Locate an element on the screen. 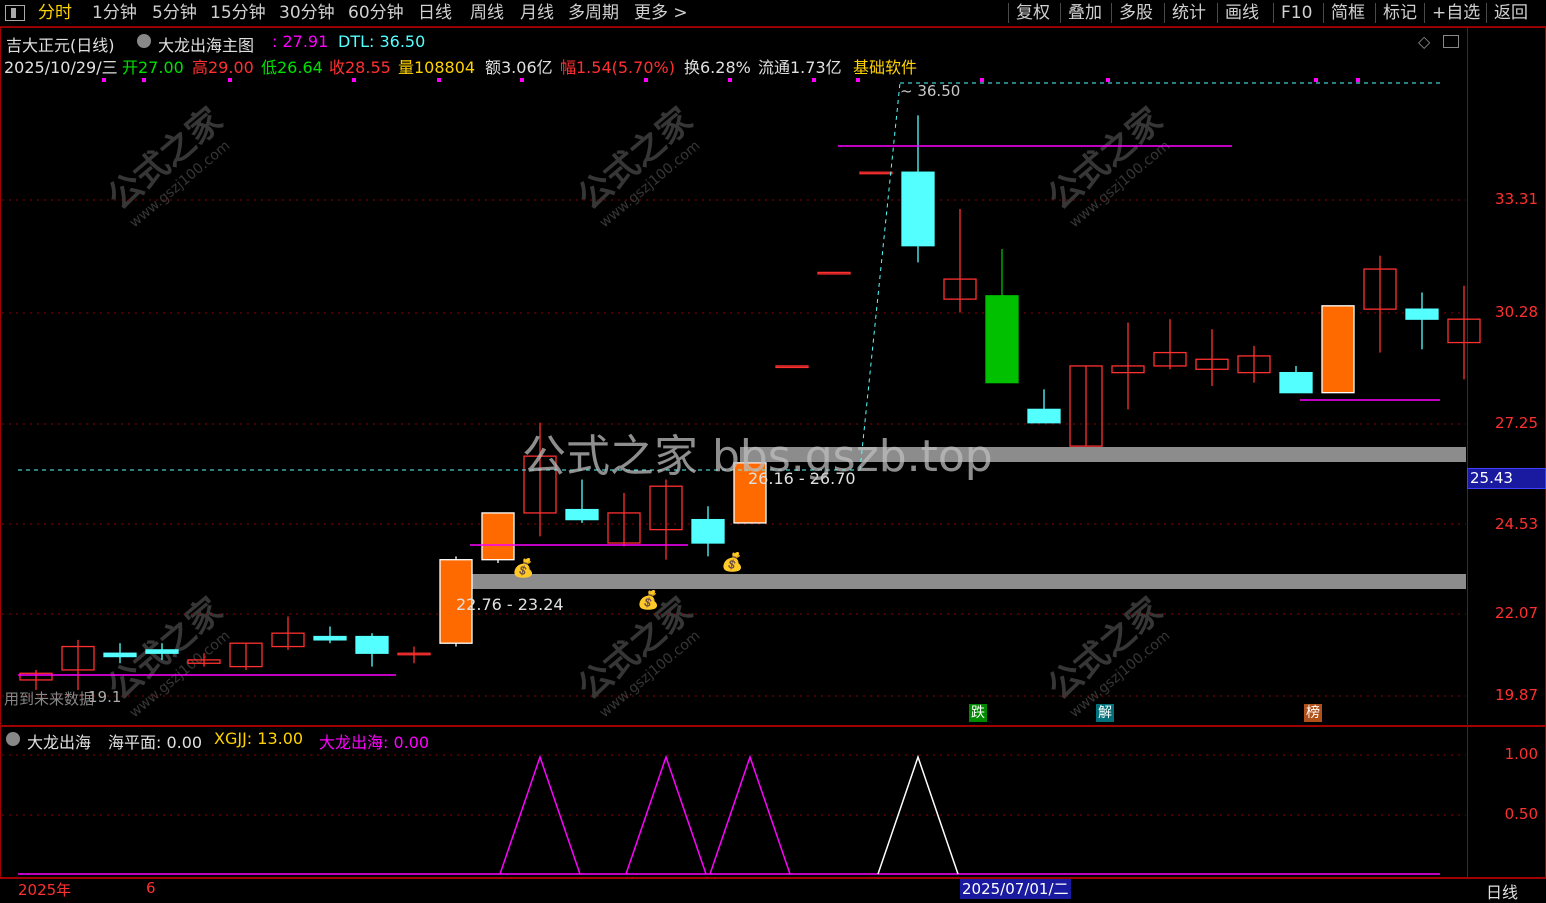 The height and width of the screenshot is (903, 1546). event-tag-list: 榜 is located at coordinates (1313, 713).